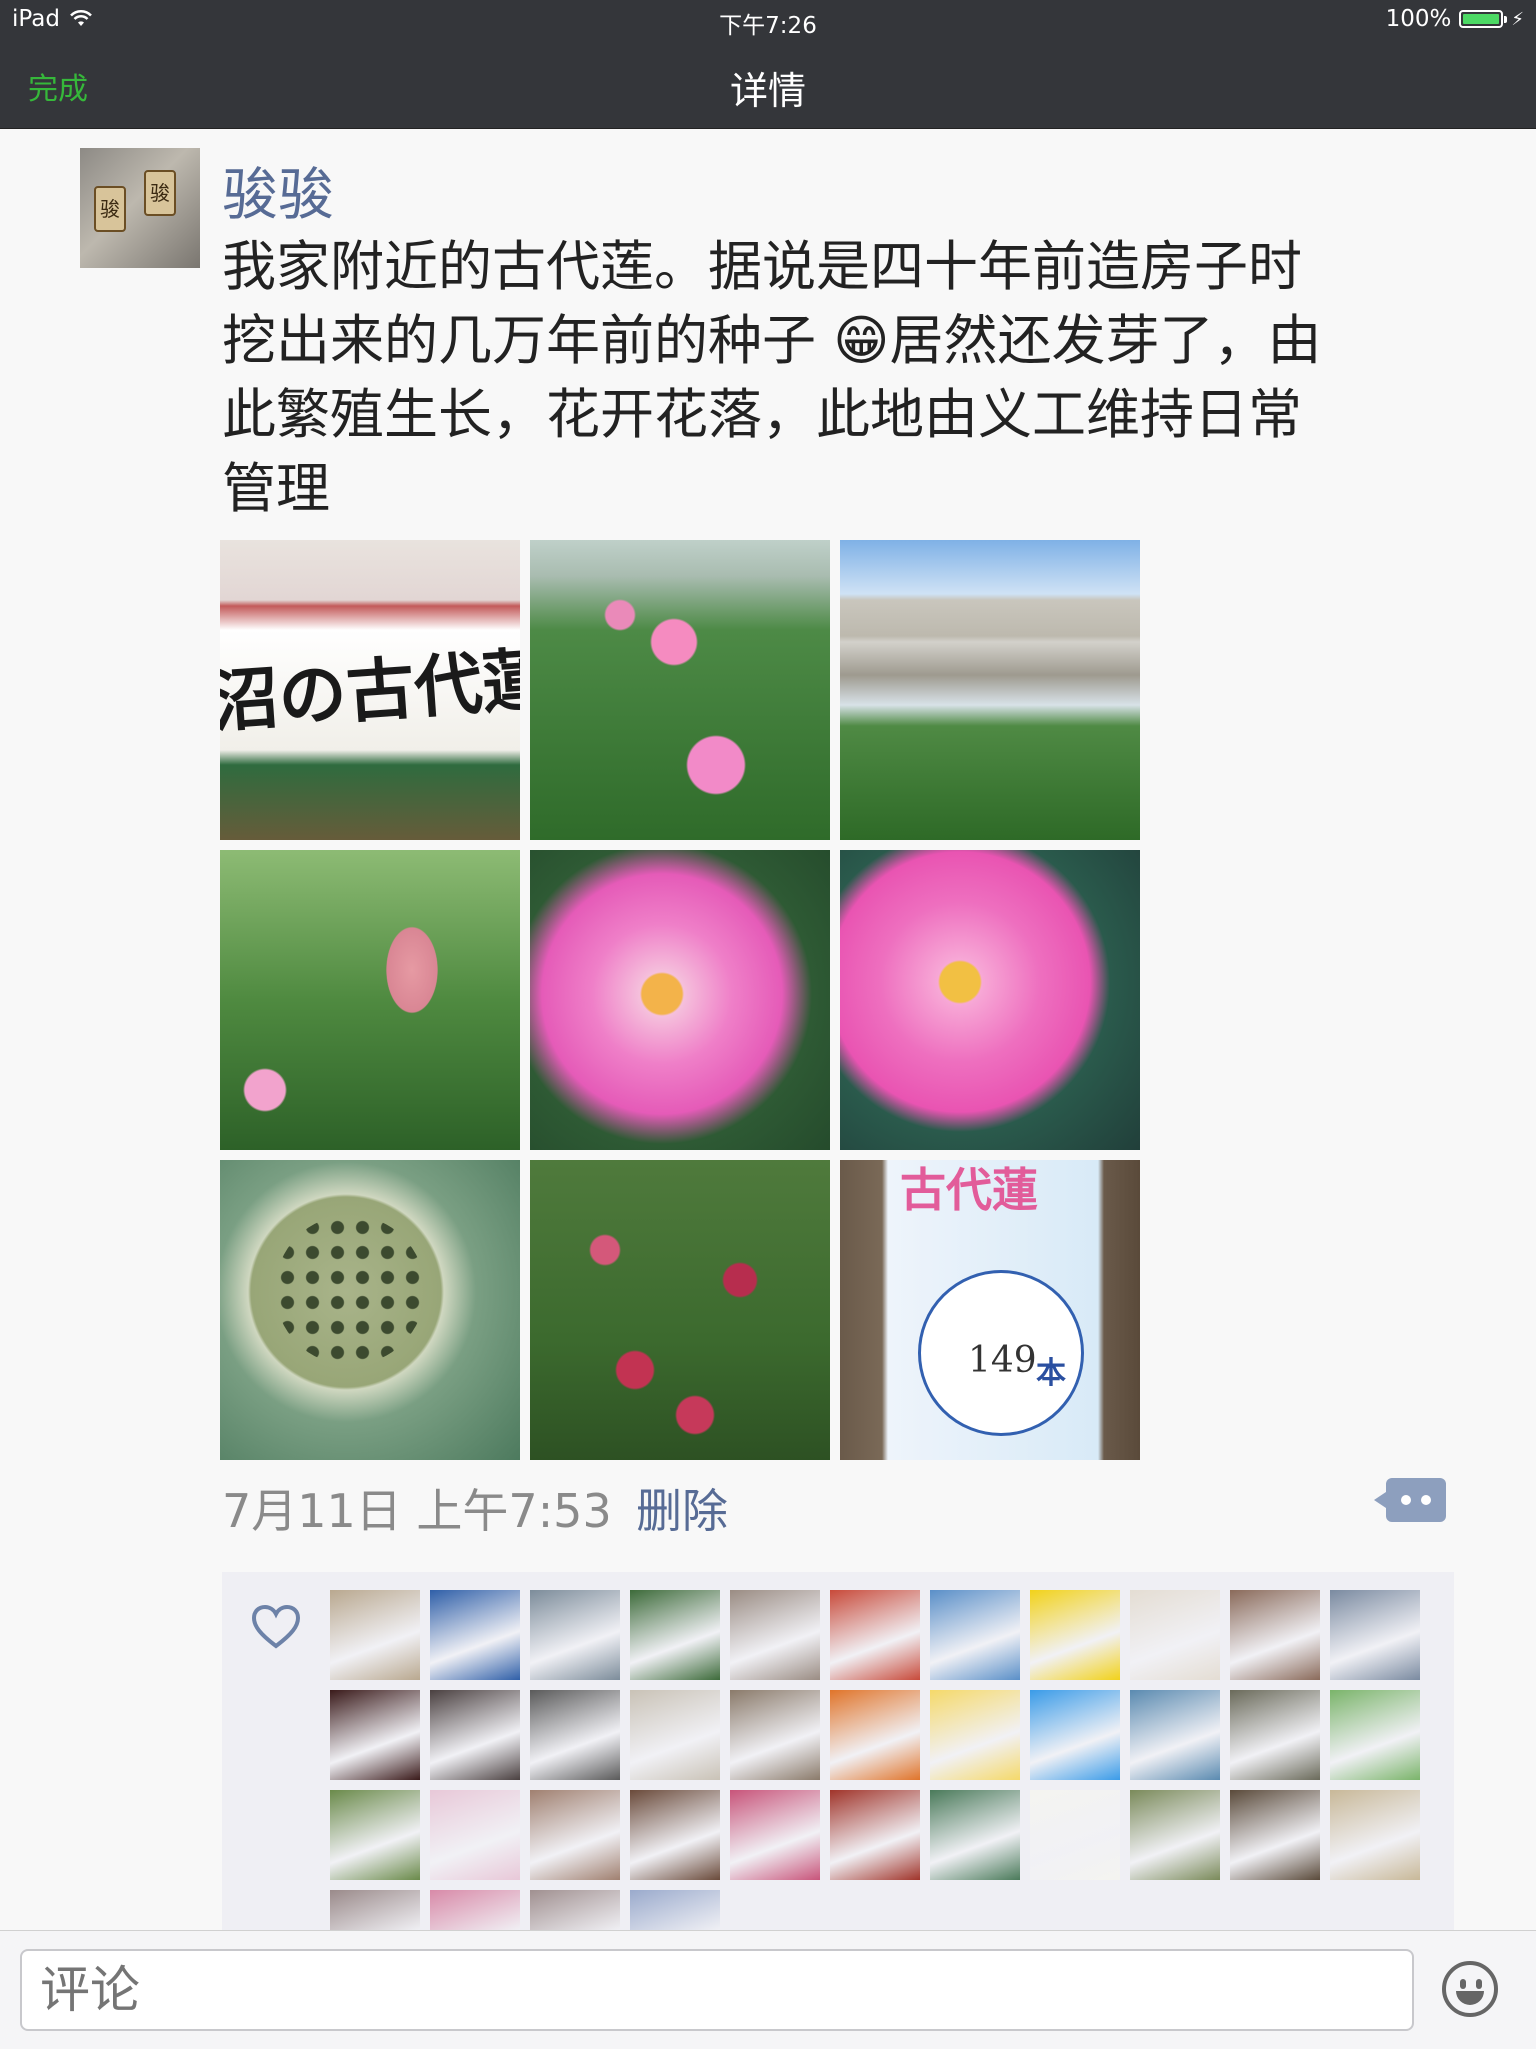 The image size is (1536, 2049). I want to click on photo-sign-text: 沼の古代蓮, so click(370, 691).